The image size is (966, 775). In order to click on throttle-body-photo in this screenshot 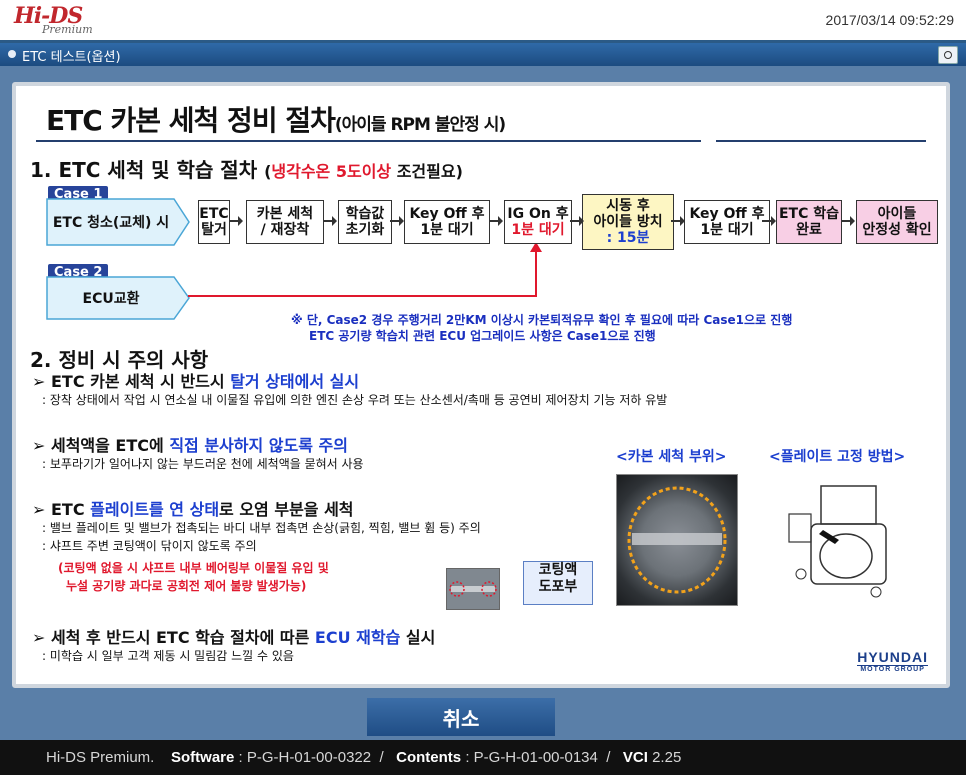, I will do `click(677, 540)`.